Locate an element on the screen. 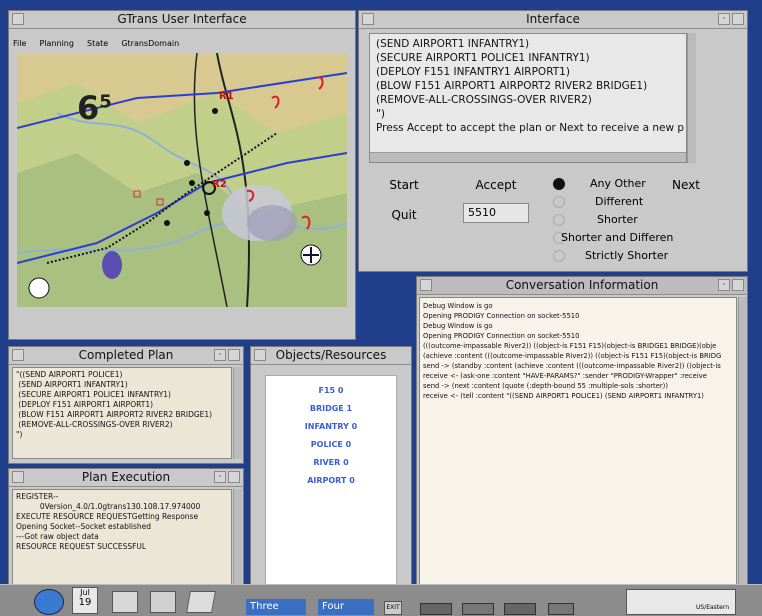 This screenshot has height=616, width=762. exec-line: 0Version_4.0/1.0gtrans130.108.17.974000 is located at coordinates (108, 506).